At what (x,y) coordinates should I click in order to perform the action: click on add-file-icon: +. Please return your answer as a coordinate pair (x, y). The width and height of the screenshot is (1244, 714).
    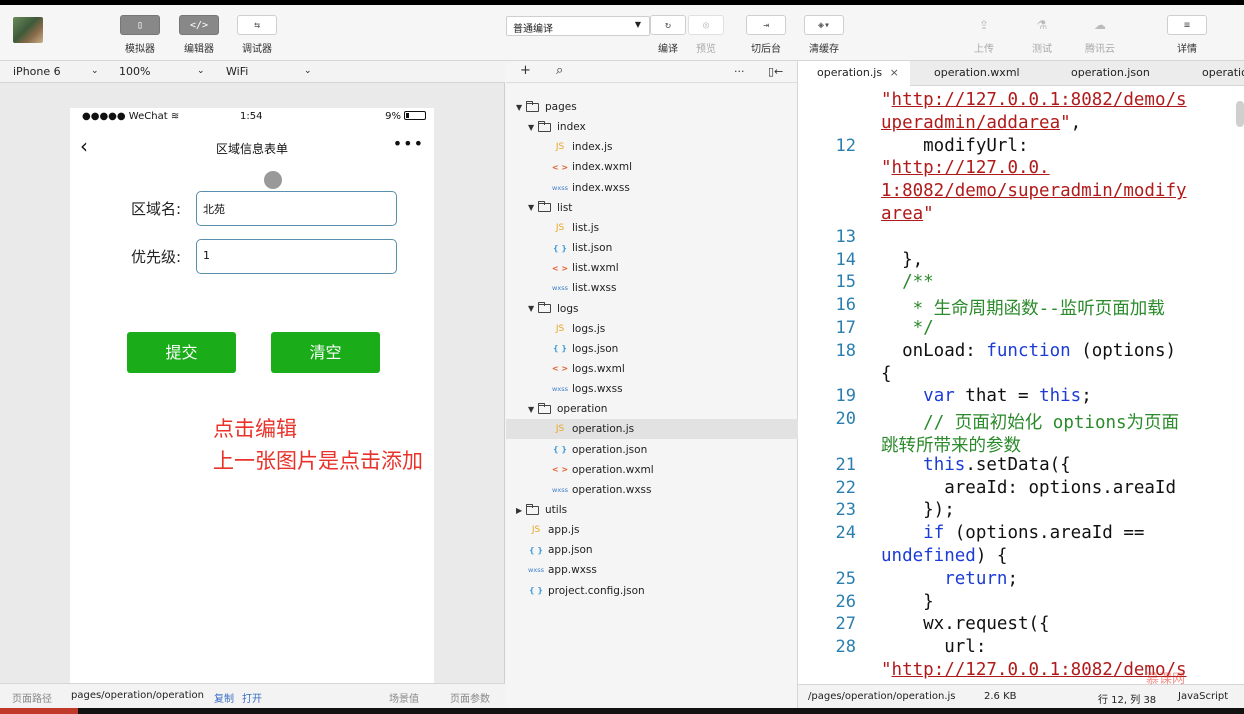
    Looking at the image, I should click on (525, 70).